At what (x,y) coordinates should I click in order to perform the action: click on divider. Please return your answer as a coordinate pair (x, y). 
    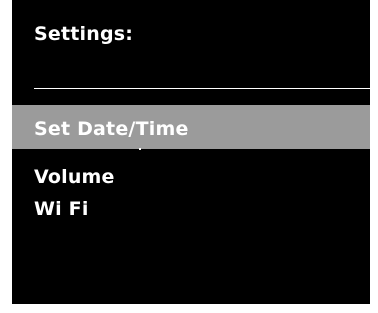
    Looking at the image, I should click on (202, 88).